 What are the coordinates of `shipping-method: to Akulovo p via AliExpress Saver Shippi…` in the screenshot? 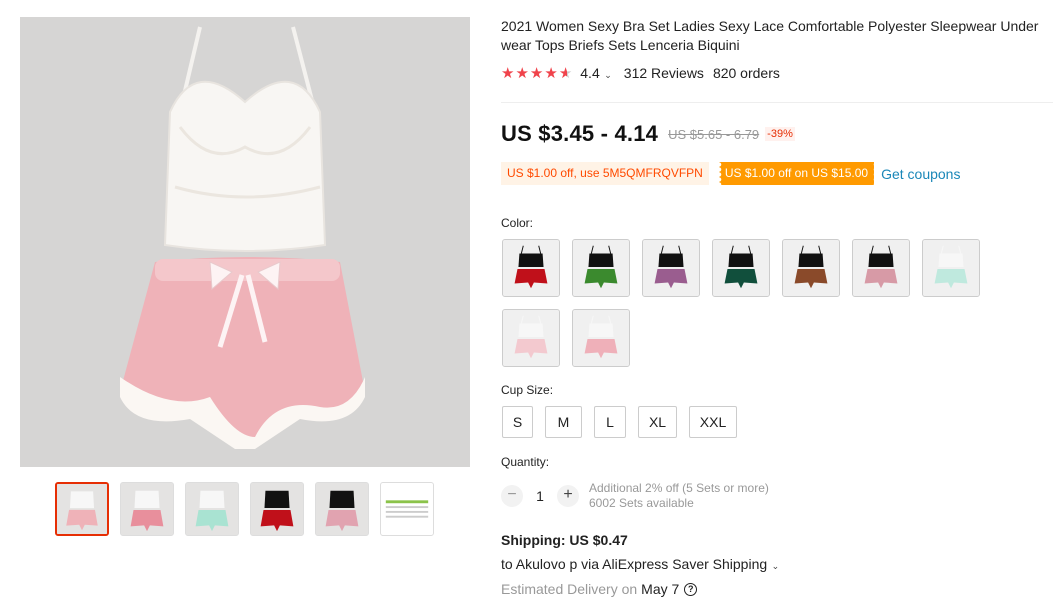 It's located at (640, 564).